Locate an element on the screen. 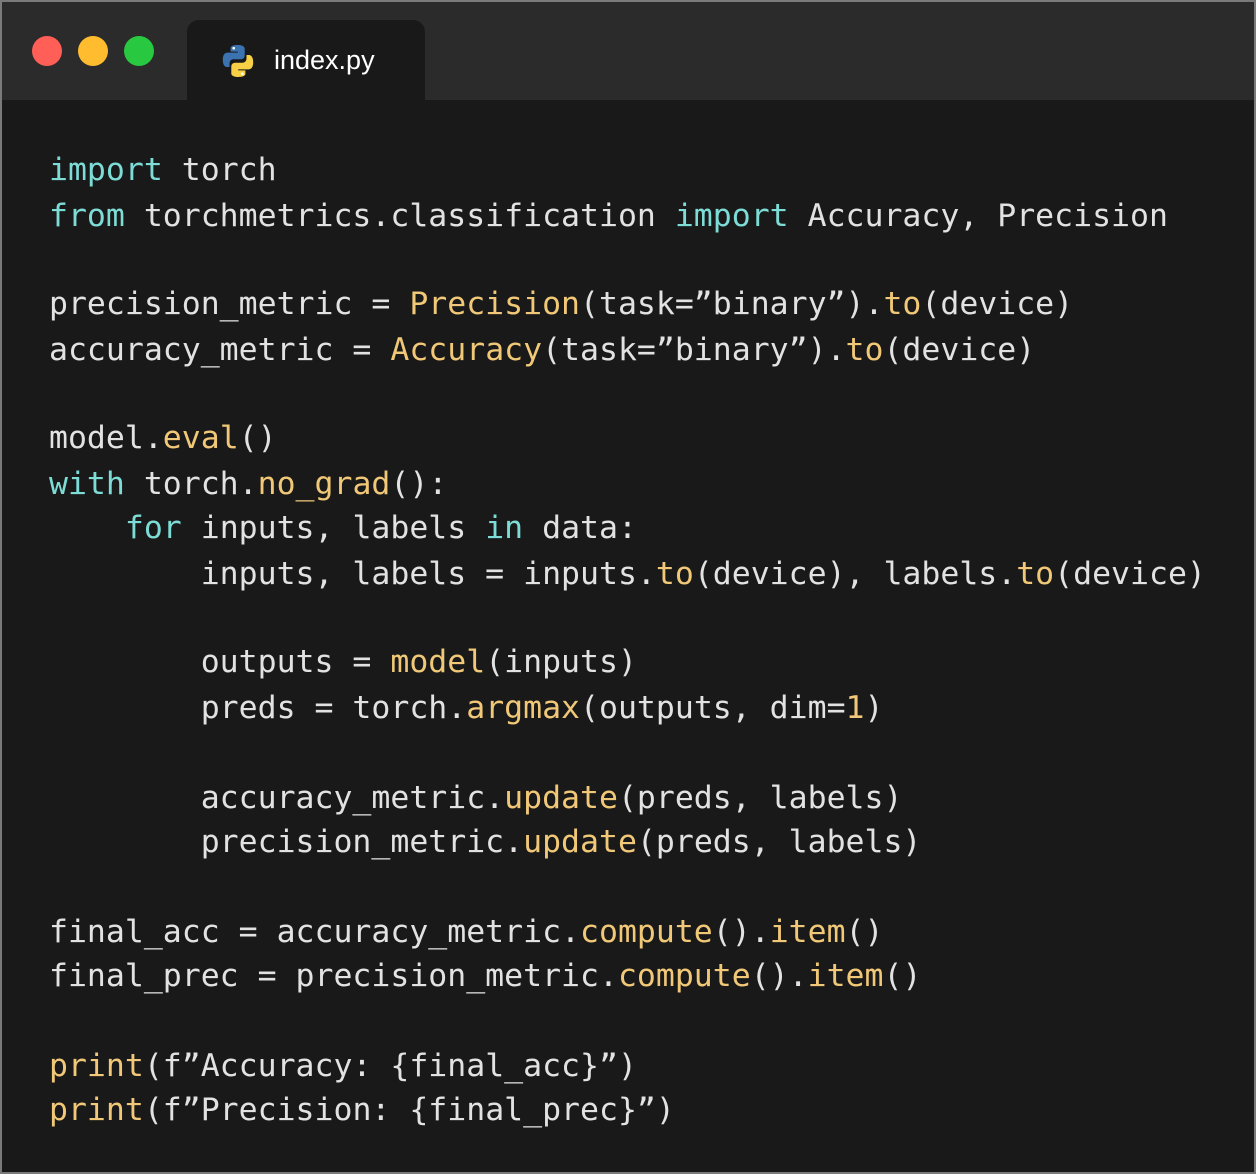  code-line-15: print(f”Accuracy: {final_acc}”) is located at coordinates (343, 1066).